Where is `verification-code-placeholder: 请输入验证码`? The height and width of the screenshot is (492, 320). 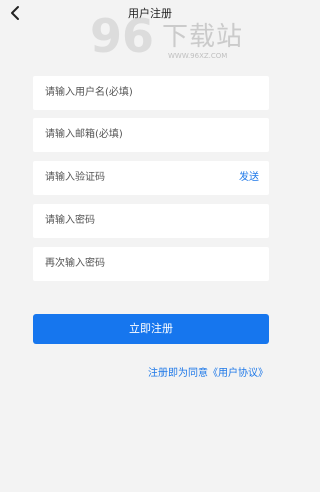
verification-code-placeholder: 请输入验证码 is located at coordinates (75, 177).